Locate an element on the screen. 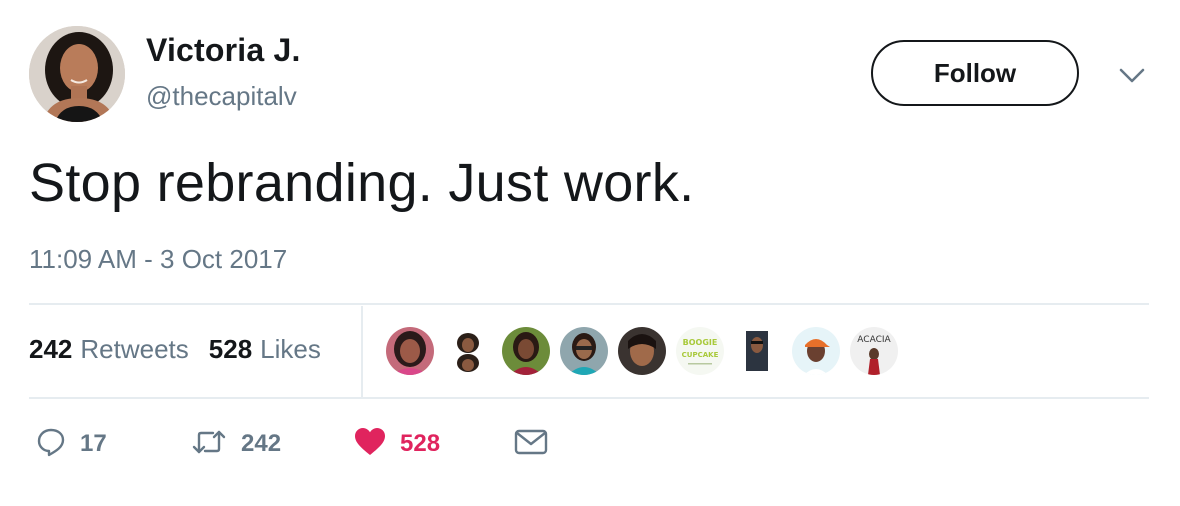  svg-text: BOOGIE is located at coordinates (700, 342).